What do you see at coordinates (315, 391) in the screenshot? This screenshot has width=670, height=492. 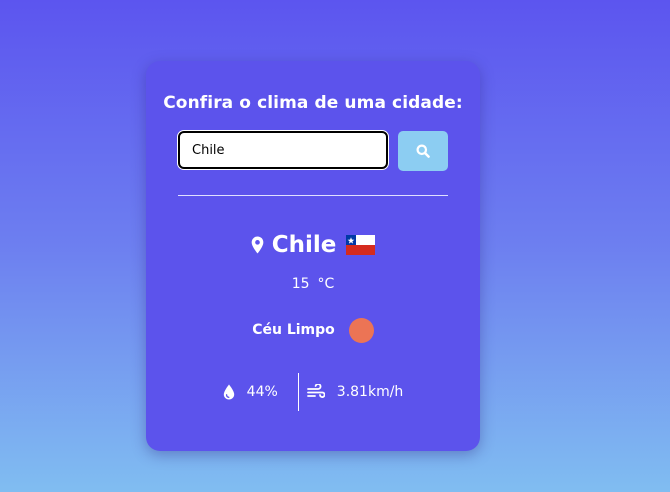 I see `wind-icon` at bounding box center [315, 391].